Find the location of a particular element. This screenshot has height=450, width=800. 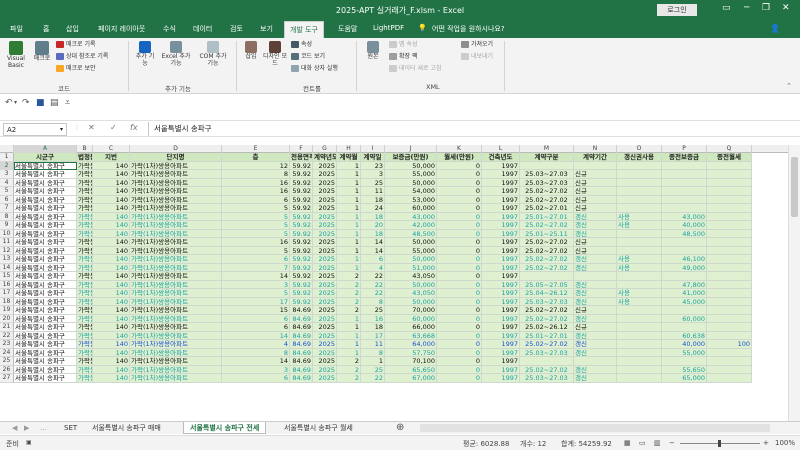

tab-insert: 삽입 is located at coordinates (72, 29).